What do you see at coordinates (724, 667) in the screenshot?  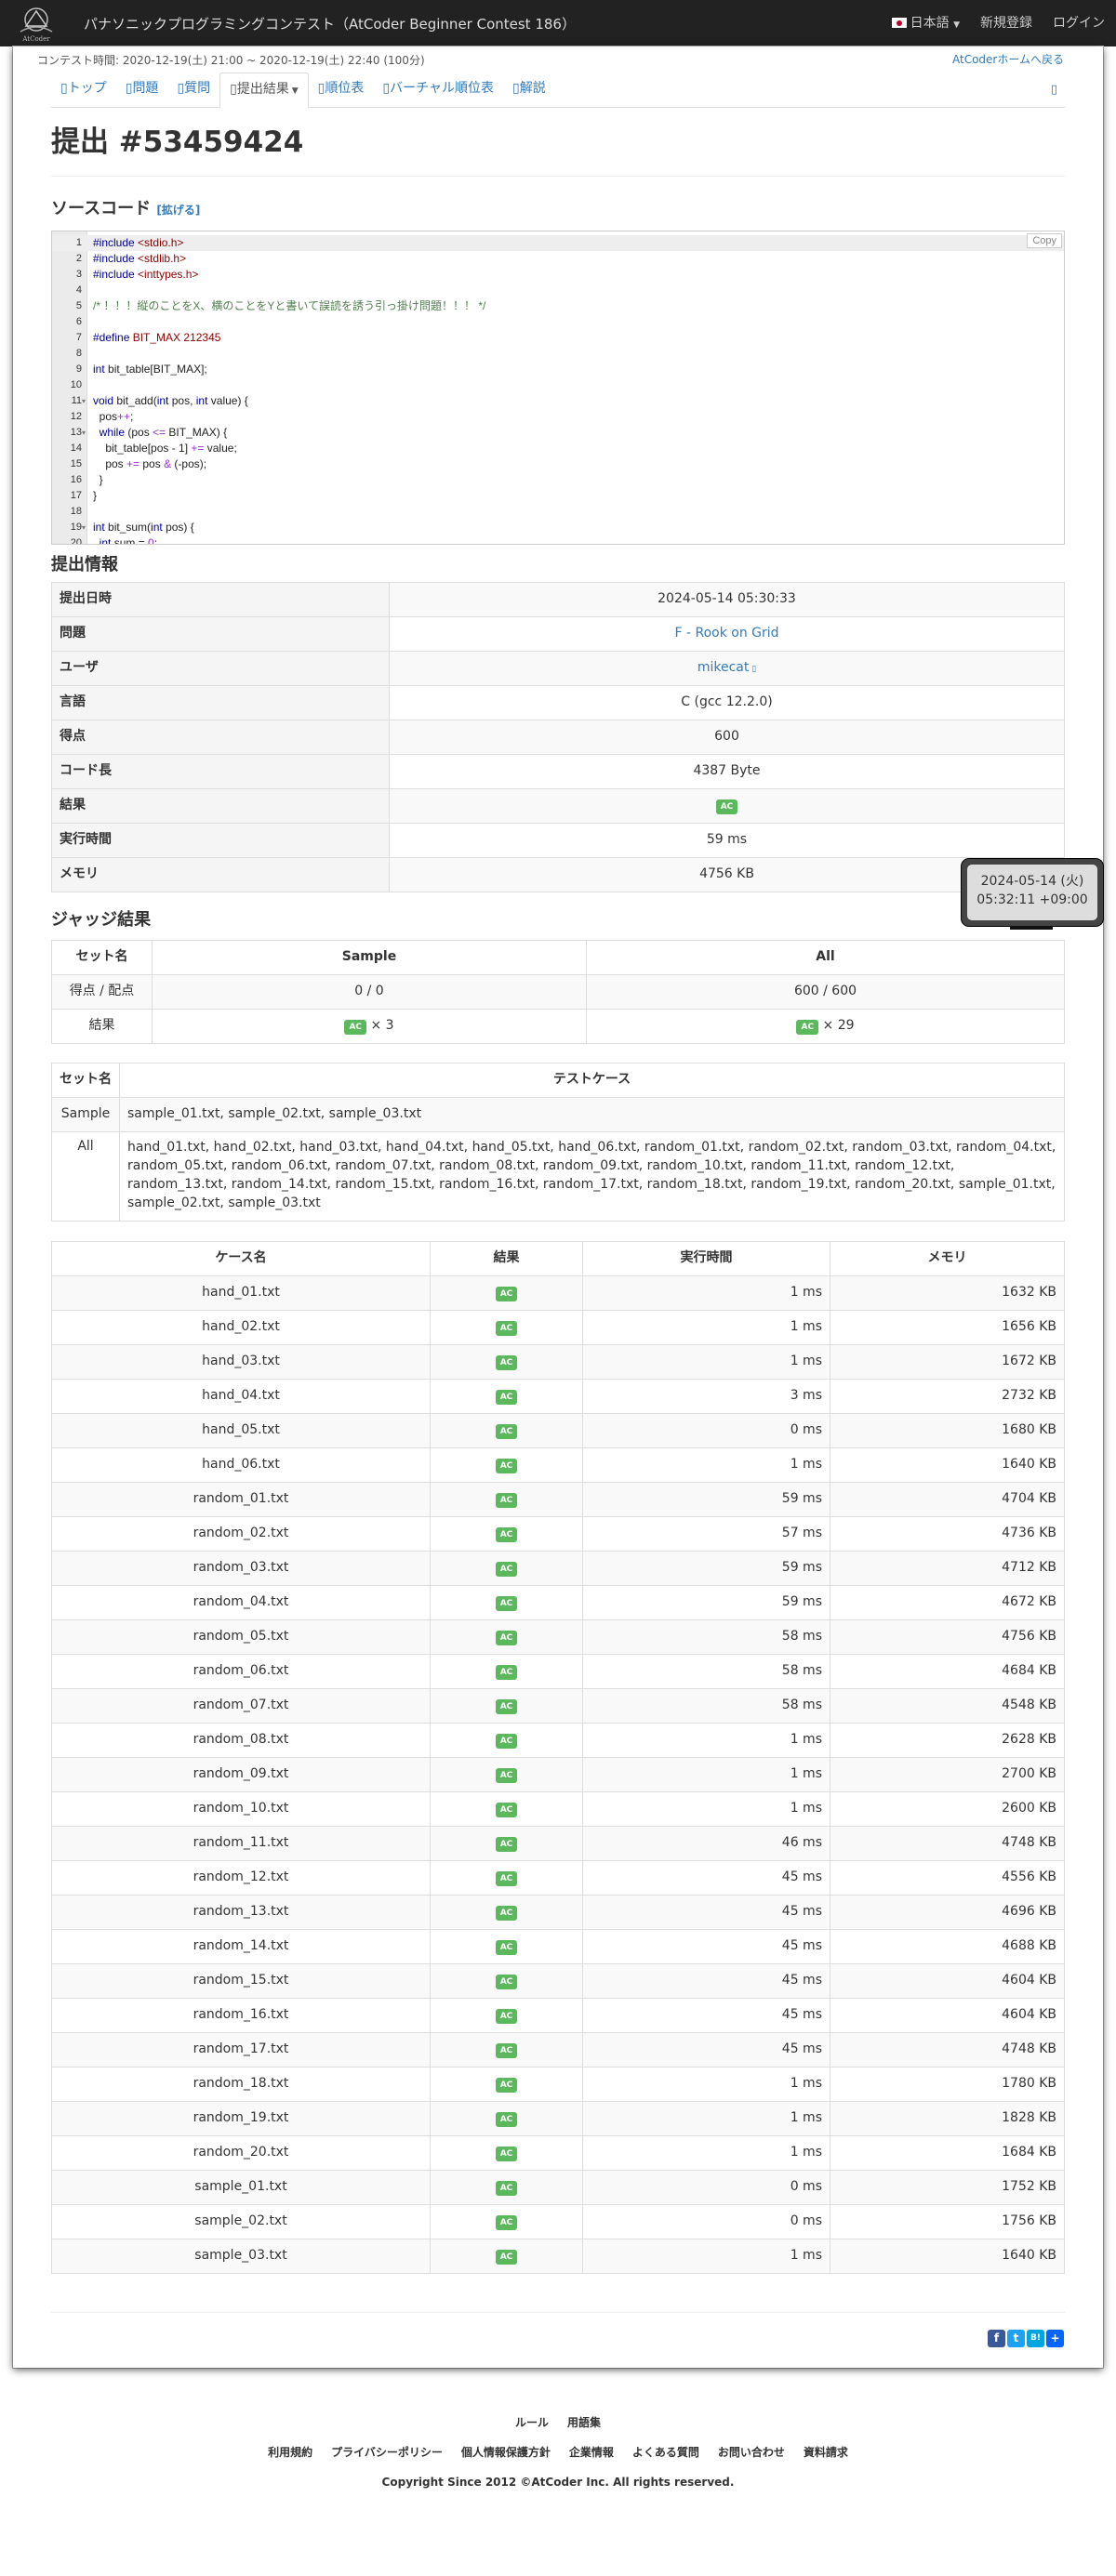 I see `user-link: mikecat` at bounding box center [724, 667].